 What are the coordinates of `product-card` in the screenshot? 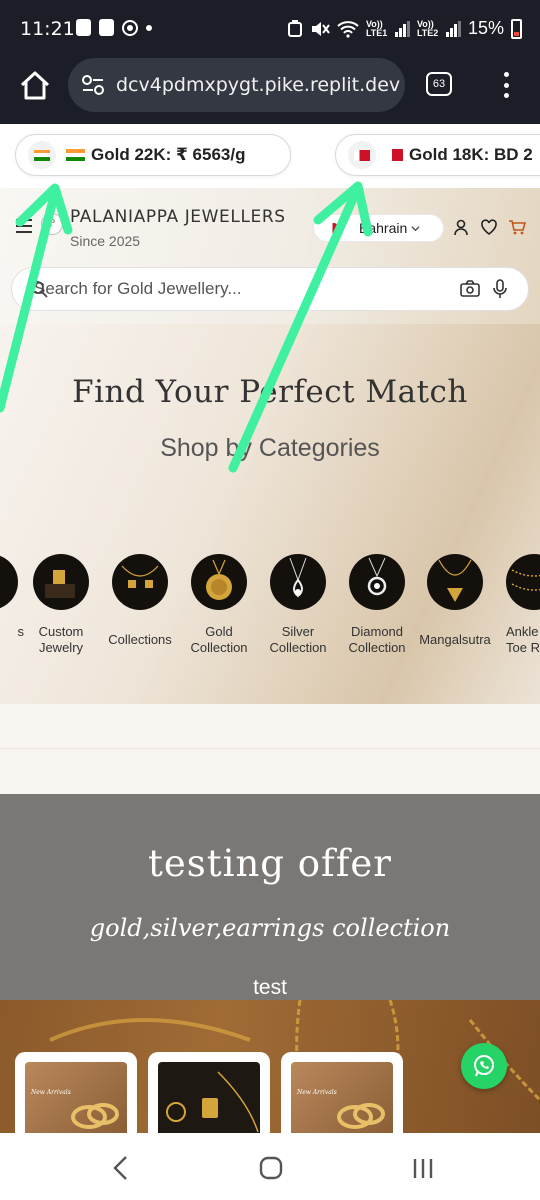 It's located at (209, 1092).